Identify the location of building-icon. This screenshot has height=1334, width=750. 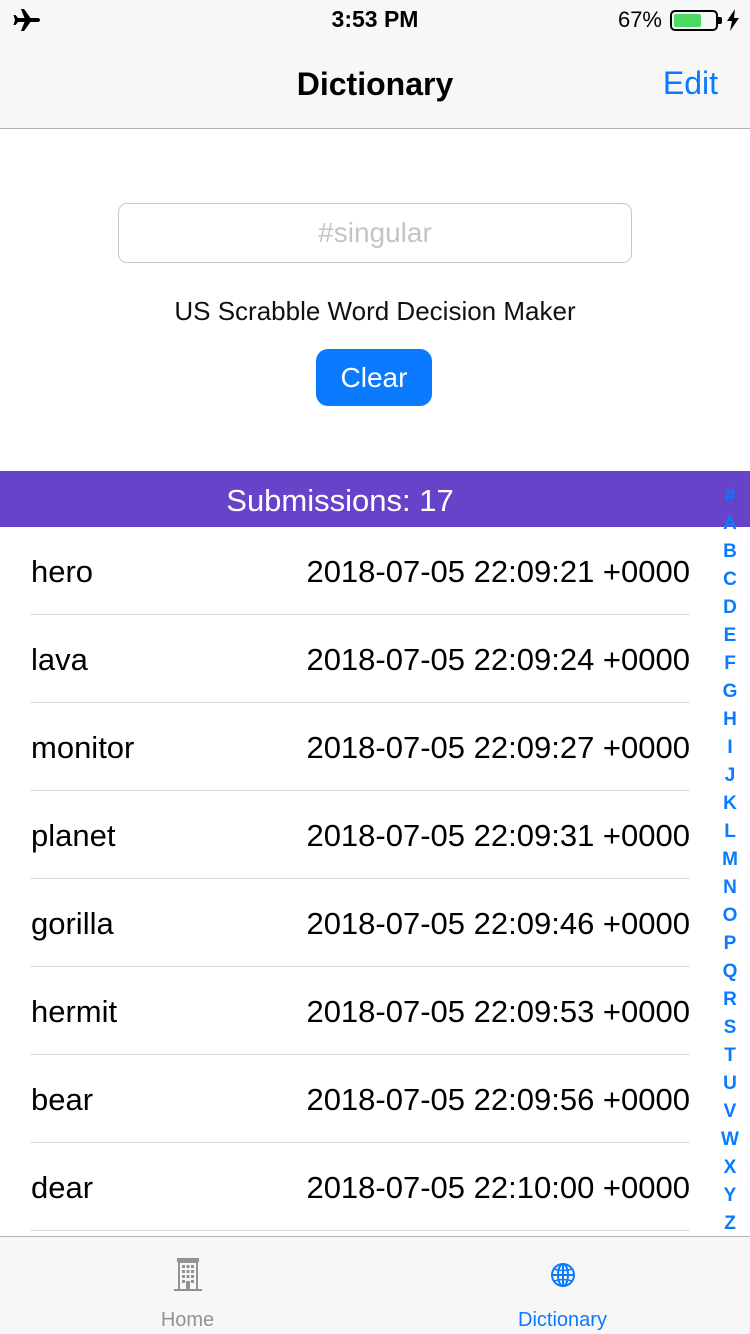
(187, 1274).